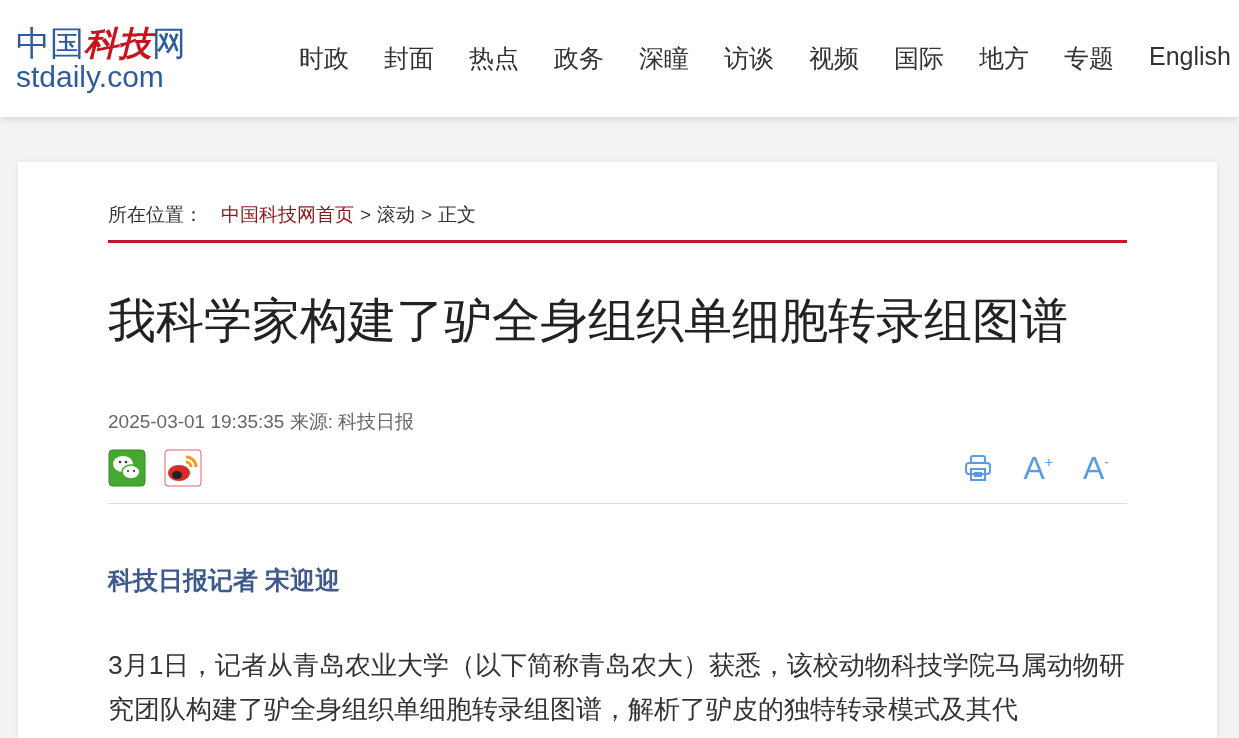 The image size is (1239, 738). I want to click on nav-link: 封面, so click(409, 58).